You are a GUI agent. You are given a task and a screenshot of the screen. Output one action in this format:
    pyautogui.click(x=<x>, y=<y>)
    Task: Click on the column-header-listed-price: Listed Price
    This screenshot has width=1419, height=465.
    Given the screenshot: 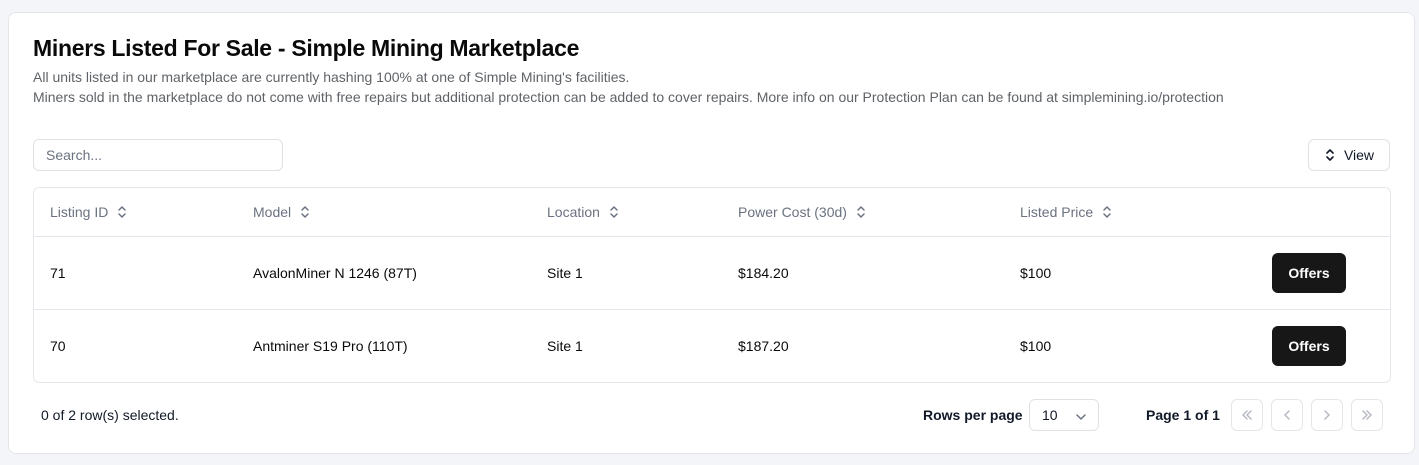 What is the action you would take?
    pyautogui.click(x=1066, y=212)
    